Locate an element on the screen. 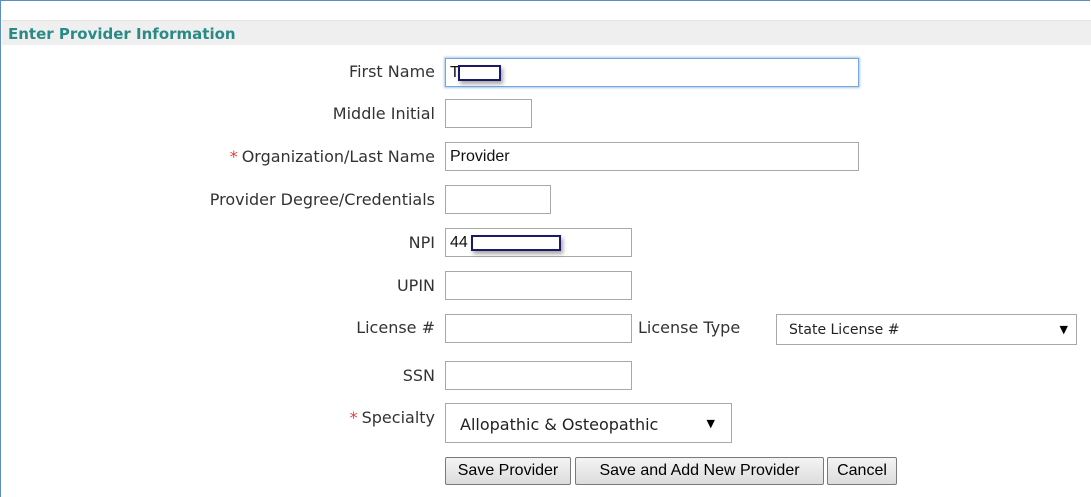 The image size is (1091, 497). first-name-label: First Name is located at coordinates (392, 71).